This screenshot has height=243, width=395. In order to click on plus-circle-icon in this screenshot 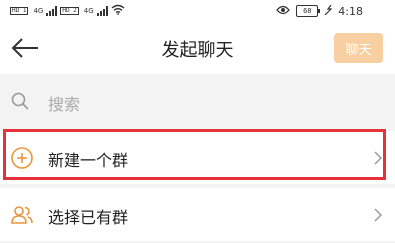, I will do `click(22, 158)`.